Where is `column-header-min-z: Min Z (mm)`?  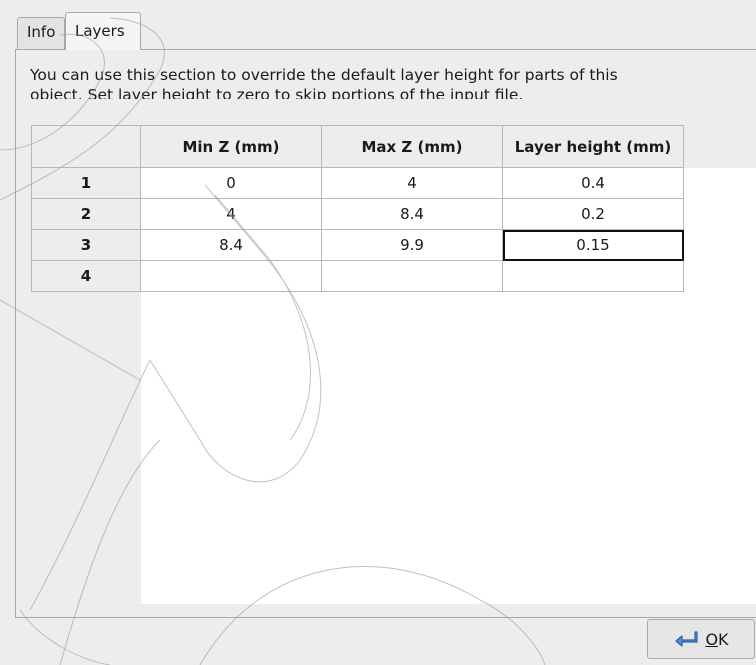 column-header-min-z: Min Z (mm) is located at coordinates (231, 146).